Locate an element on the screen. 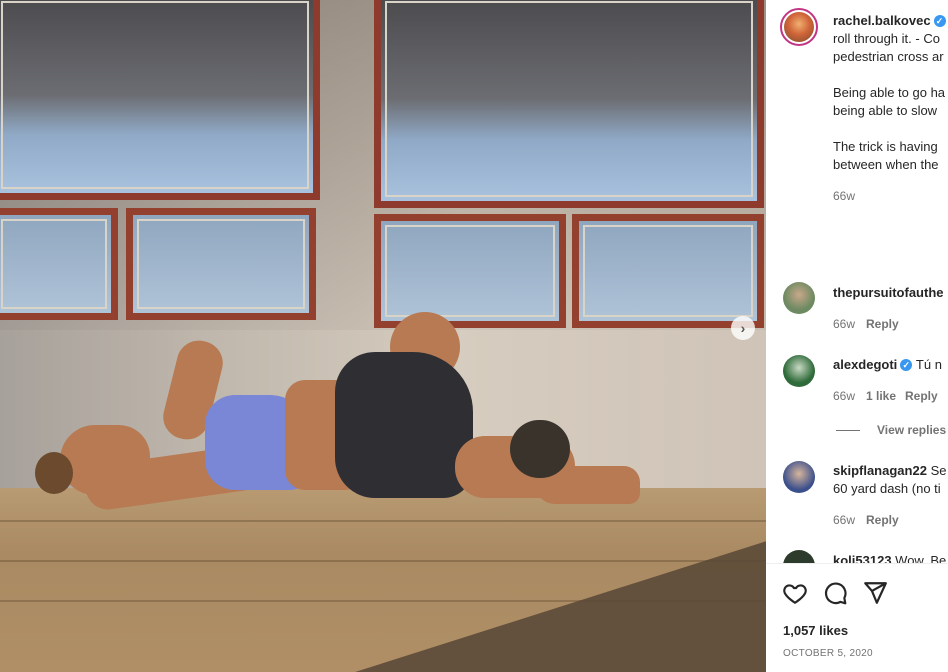 The width and height of the screenshot is (948, 672). caption-line-4: being able to slow is located at coordinates (885, 110).